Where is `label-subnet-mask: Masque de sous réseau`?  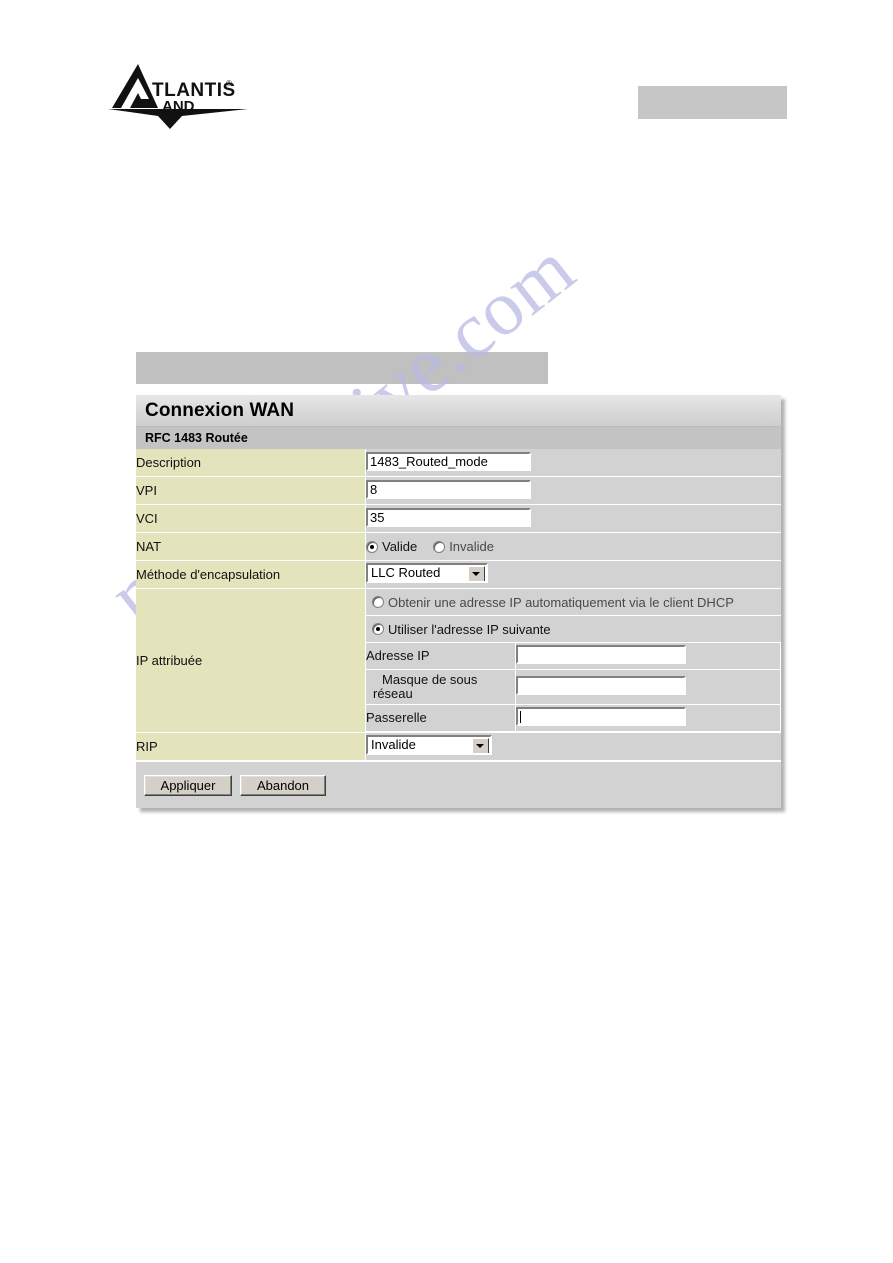 label-subnet-mask: Masque de sous réseau is located at coordinates (441, 687).